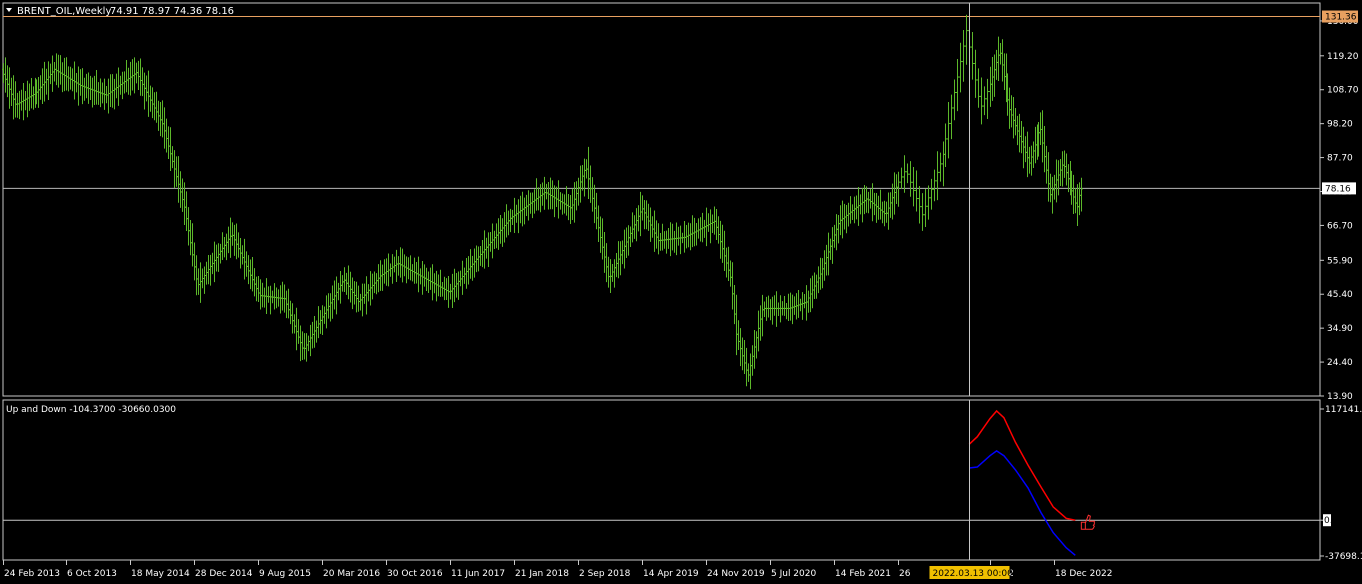  What do you see at coordinates (863, 574) in the screenshot?
I see `time-tick-label: 14 Feb 2021` at bounding box center [863, 574].